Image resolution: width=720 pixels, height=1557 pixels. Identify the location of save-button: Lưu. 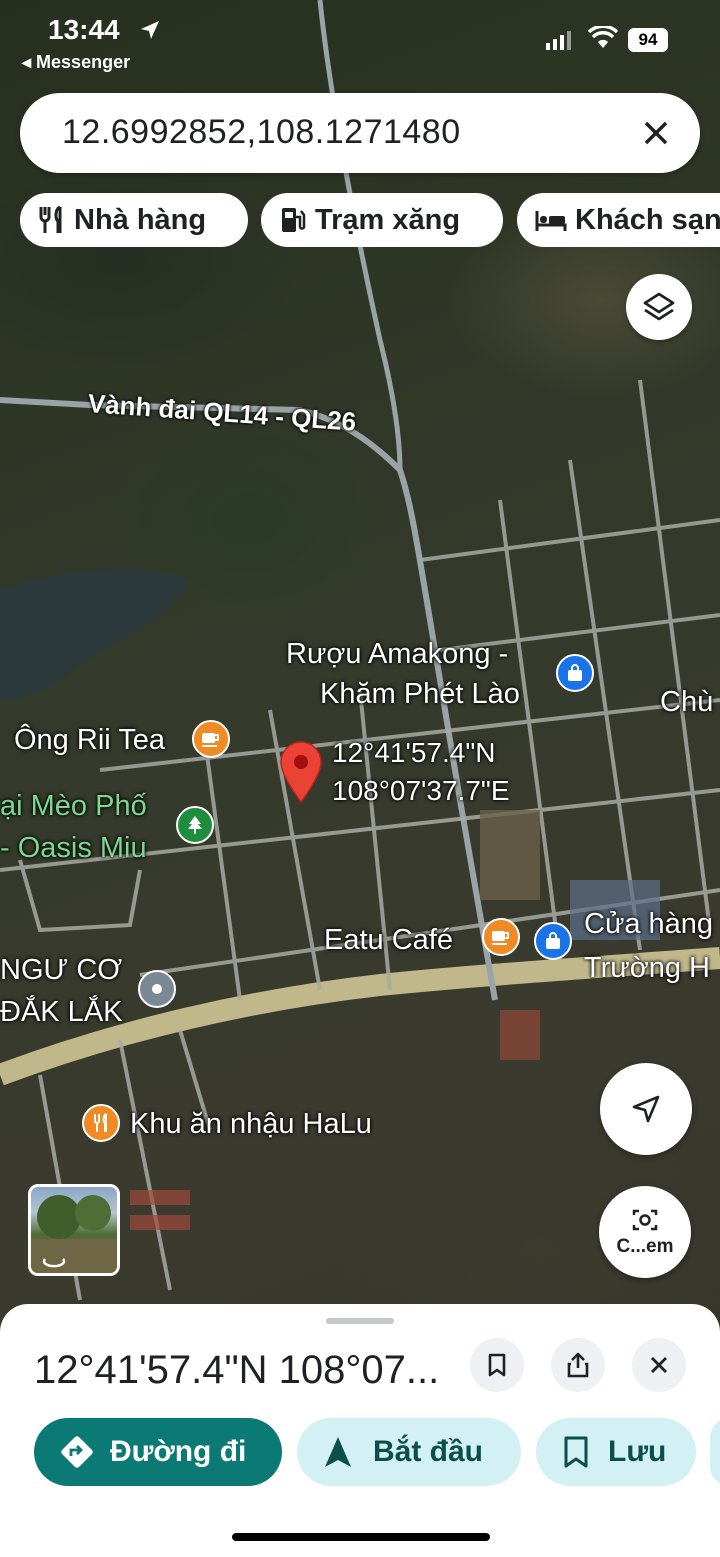
(616, 1452).